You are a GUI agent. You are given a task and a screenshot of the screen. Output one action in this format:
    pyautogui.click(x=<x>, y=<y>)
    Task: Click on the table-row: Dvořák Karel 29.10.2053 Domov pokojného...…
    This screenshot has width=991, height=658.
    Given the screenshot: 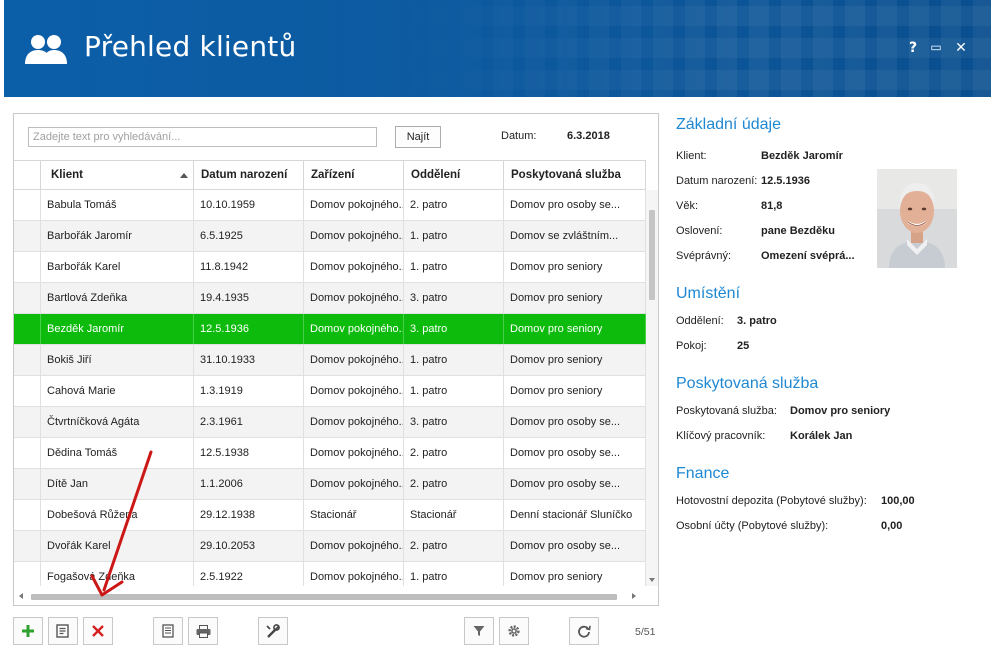 What is the action you would take?
    pyautogui.click(x=330, y=546)
    